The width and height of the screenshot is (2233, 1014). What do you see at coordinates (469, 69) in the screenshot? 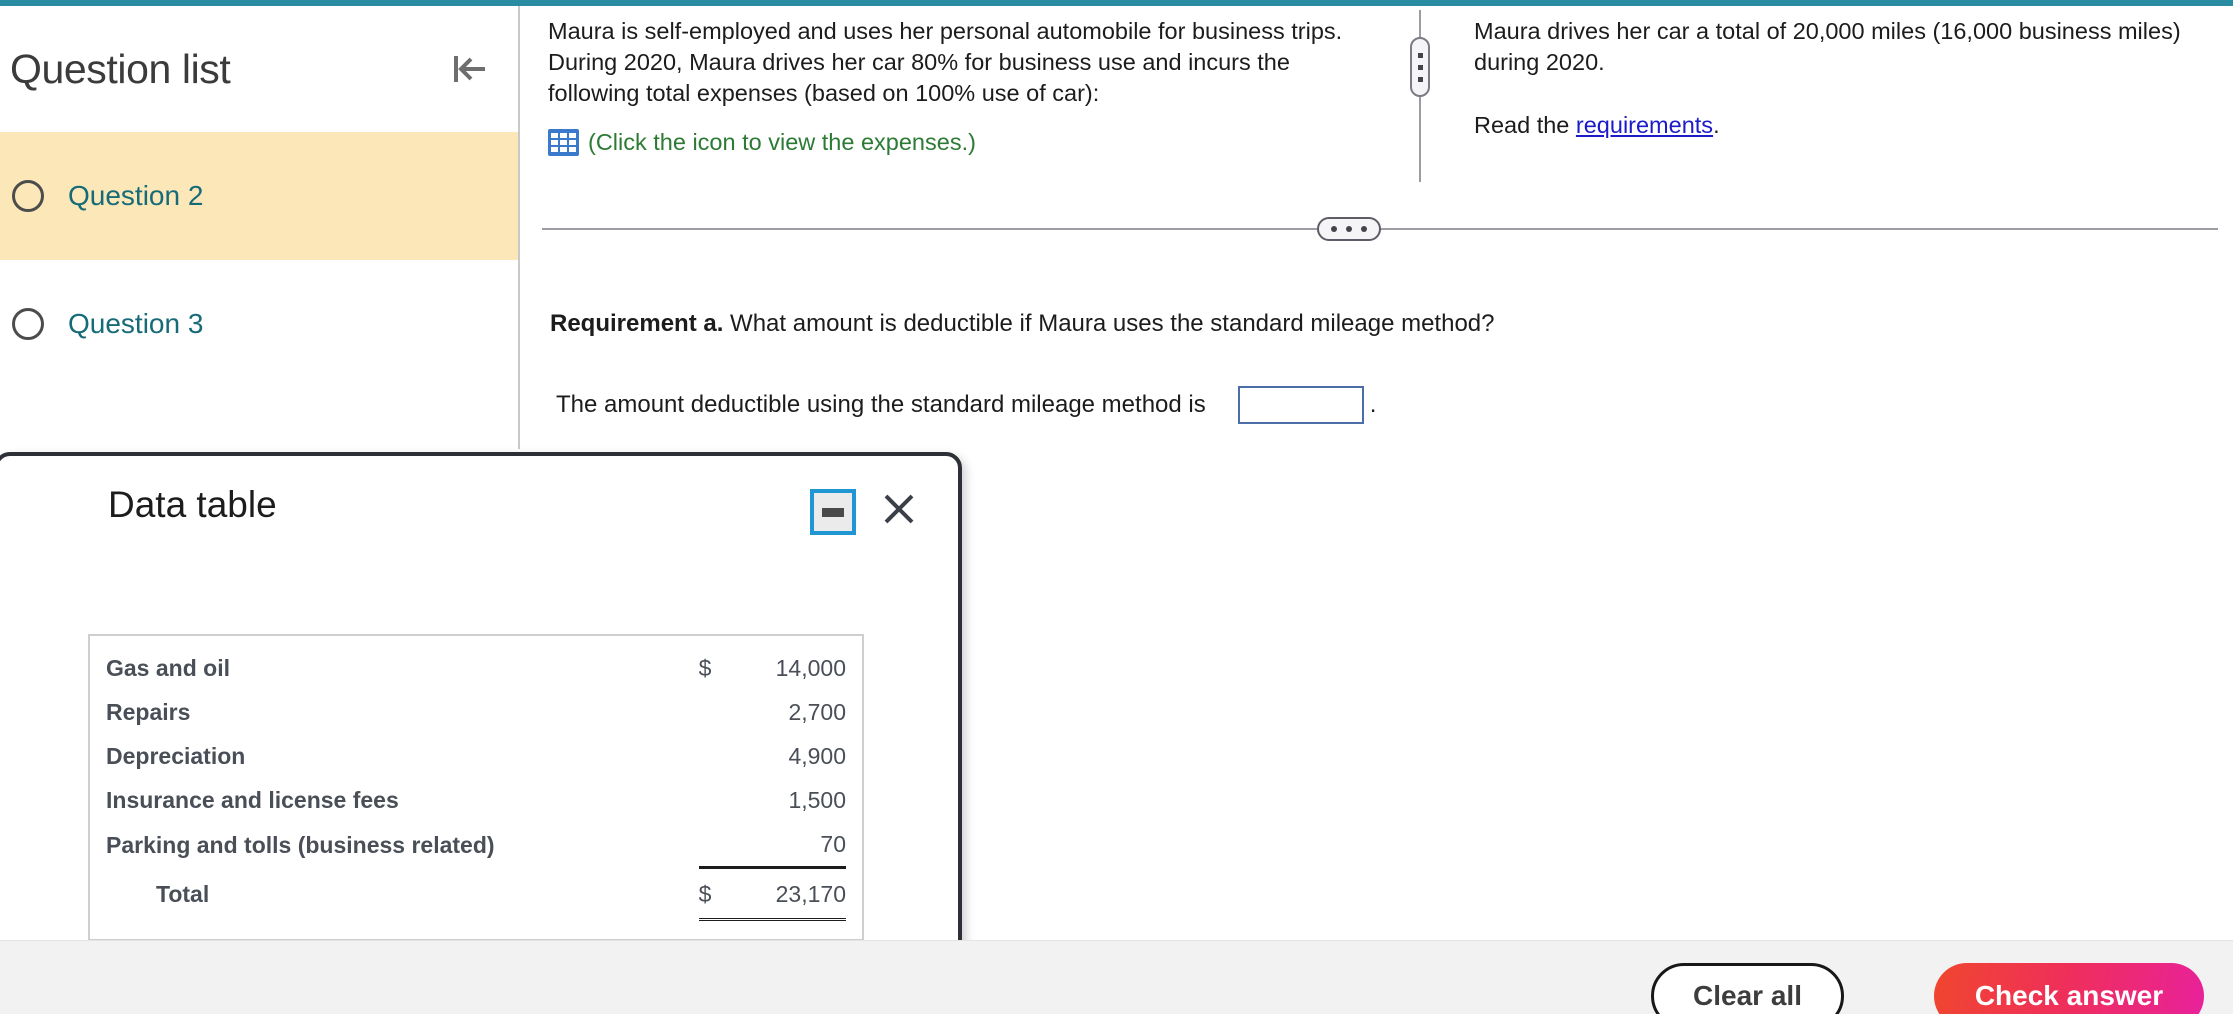
I see `collapse-left-icon` at bounding box center [469, 69].